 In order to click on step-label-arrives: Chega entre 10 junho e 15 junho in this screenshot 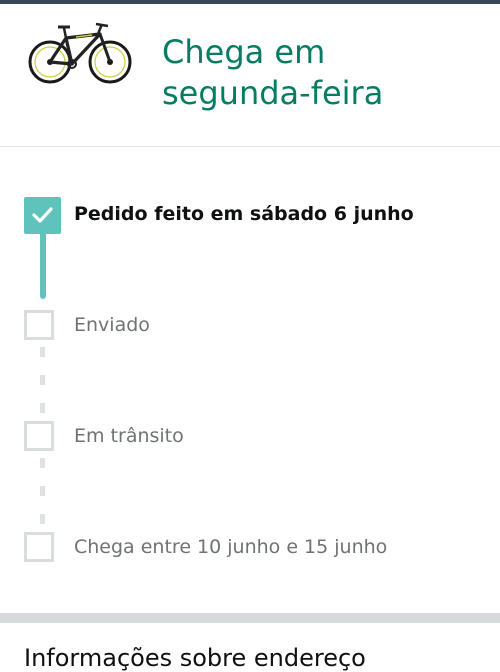, I will do `click(231, 547)`.